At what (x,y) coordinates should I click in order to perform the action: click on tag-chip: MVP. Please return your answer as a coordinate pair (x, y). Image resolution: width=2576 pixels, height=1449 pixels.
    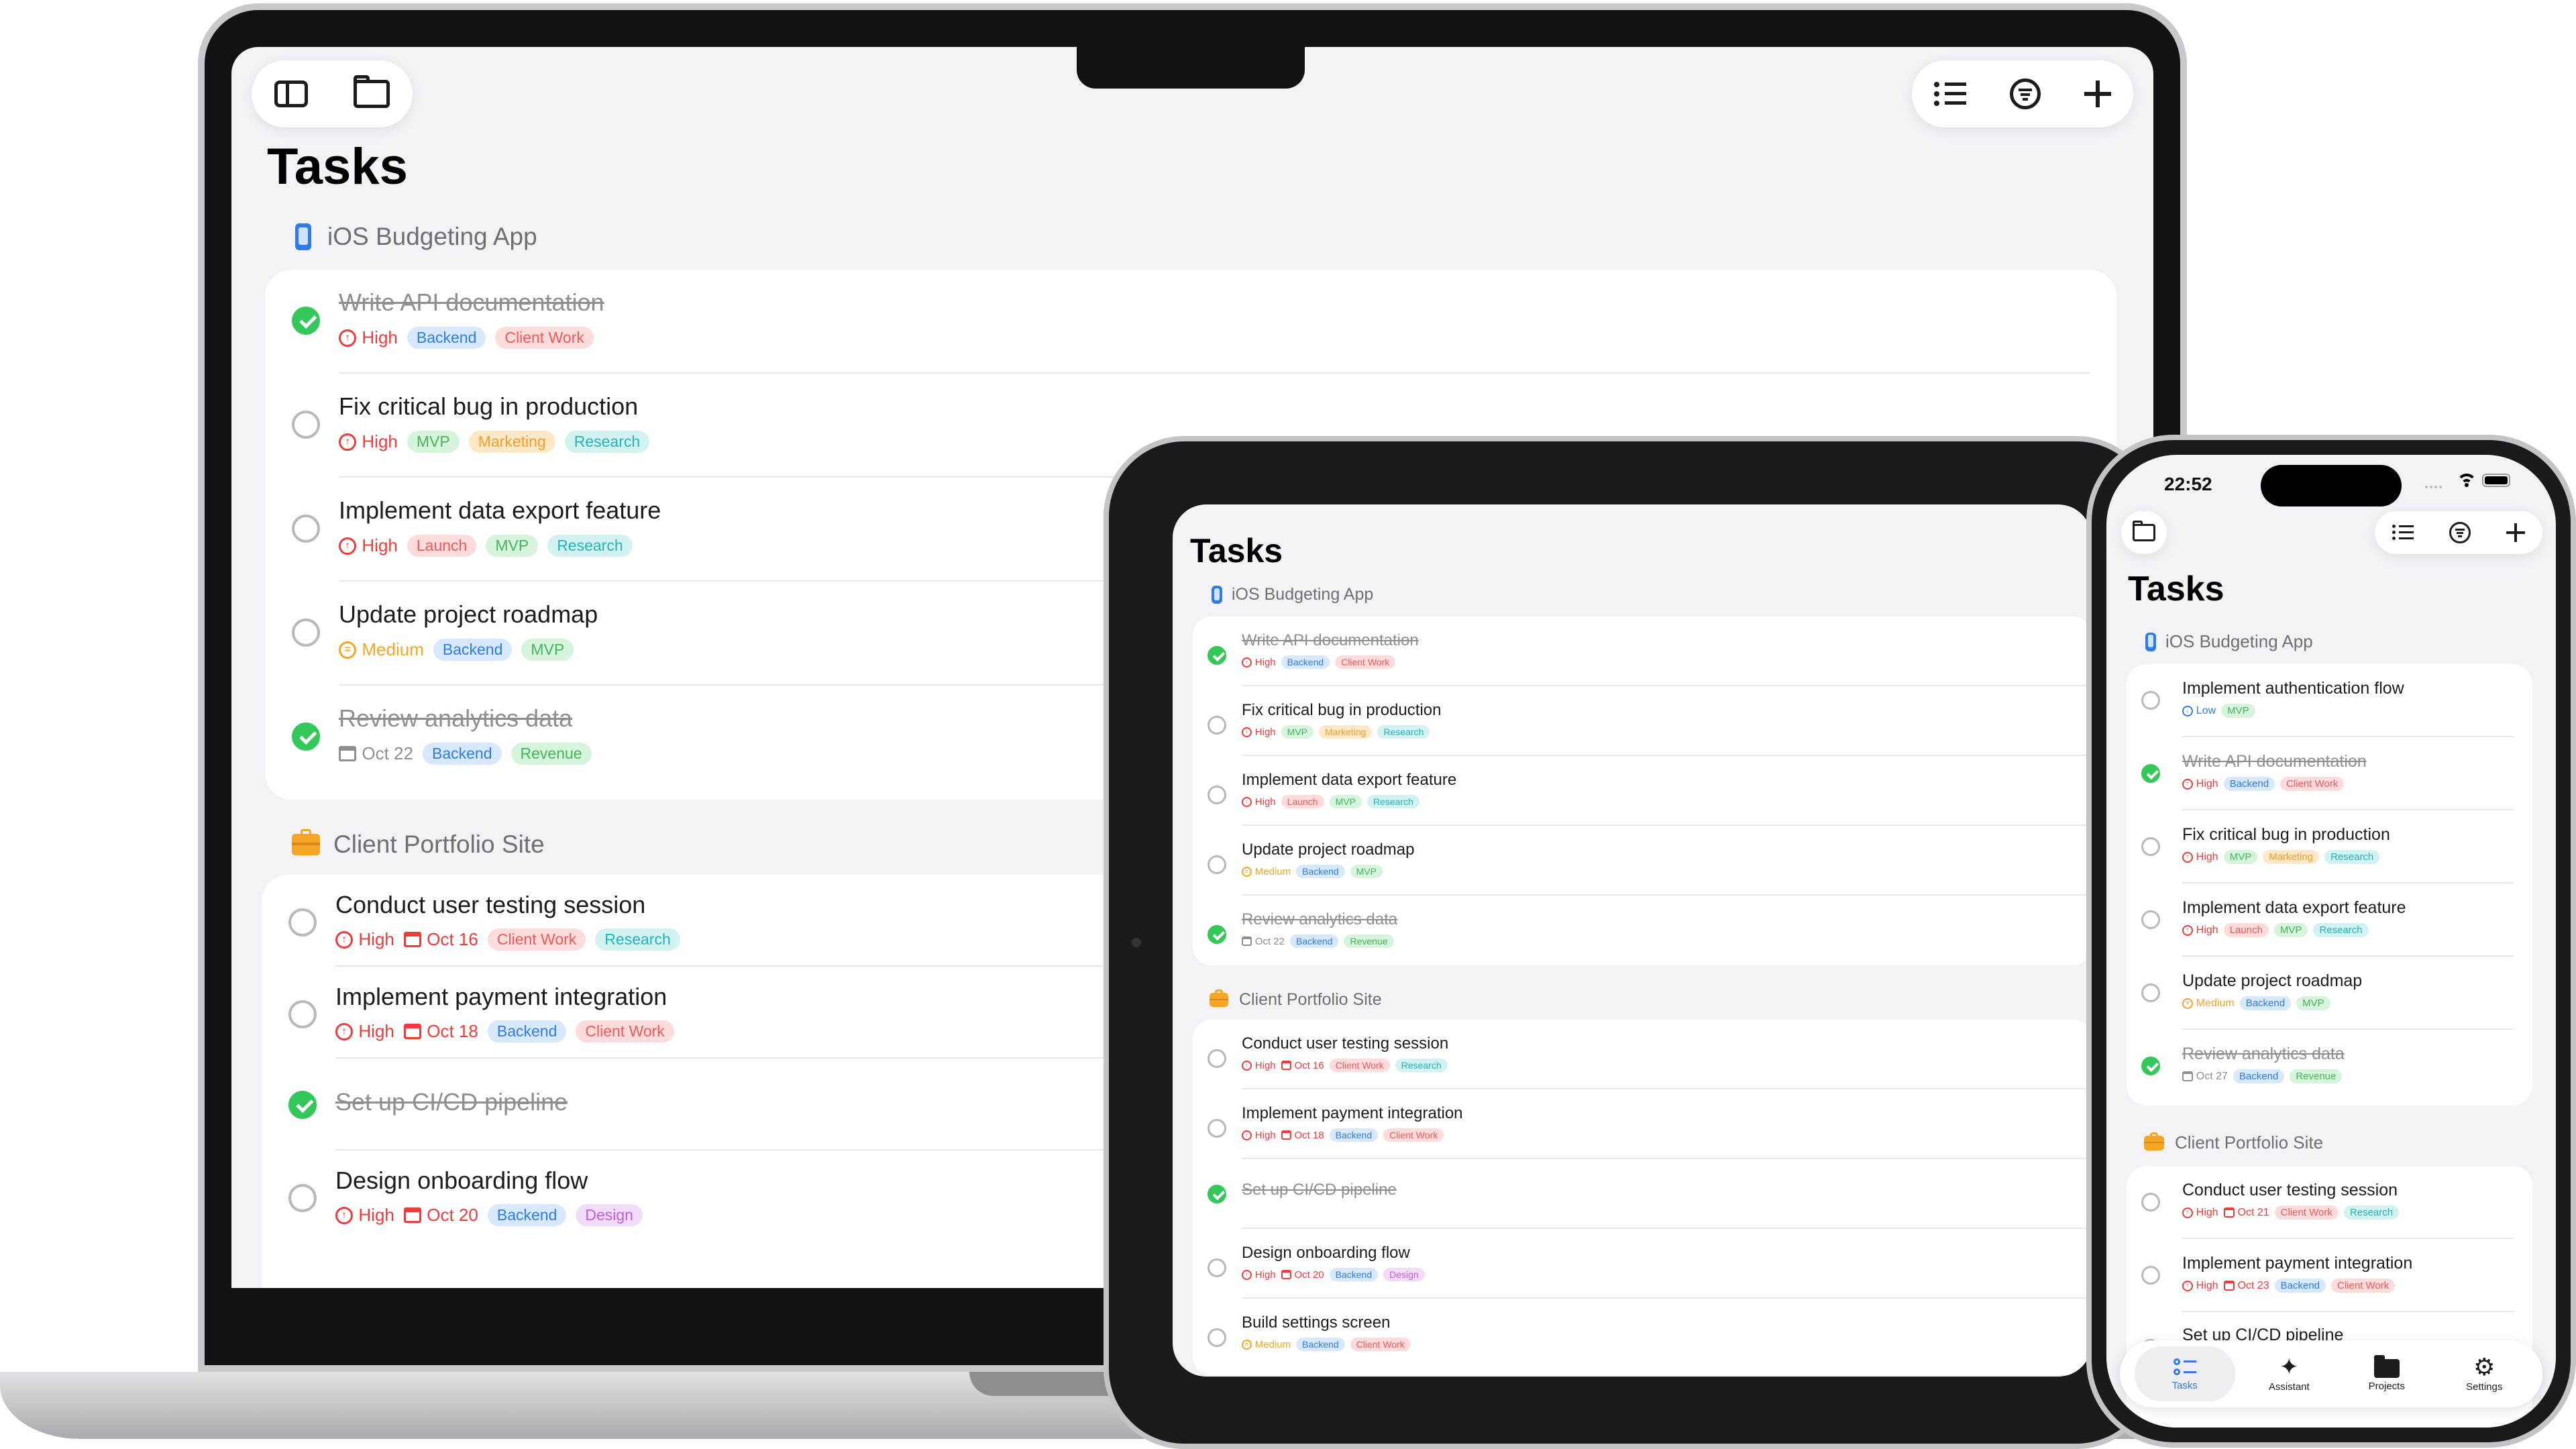
    Looking at the image, I should click on (2240, 857).